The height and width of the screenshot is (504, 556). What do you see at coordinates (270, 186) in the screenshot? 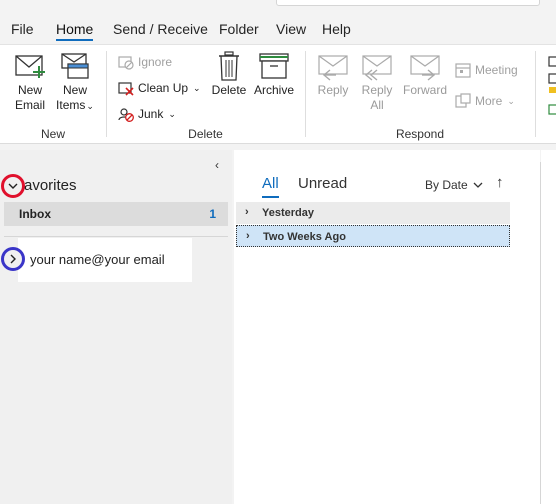
I see `filter-all-tab: All` at bounding box center [270, 186].